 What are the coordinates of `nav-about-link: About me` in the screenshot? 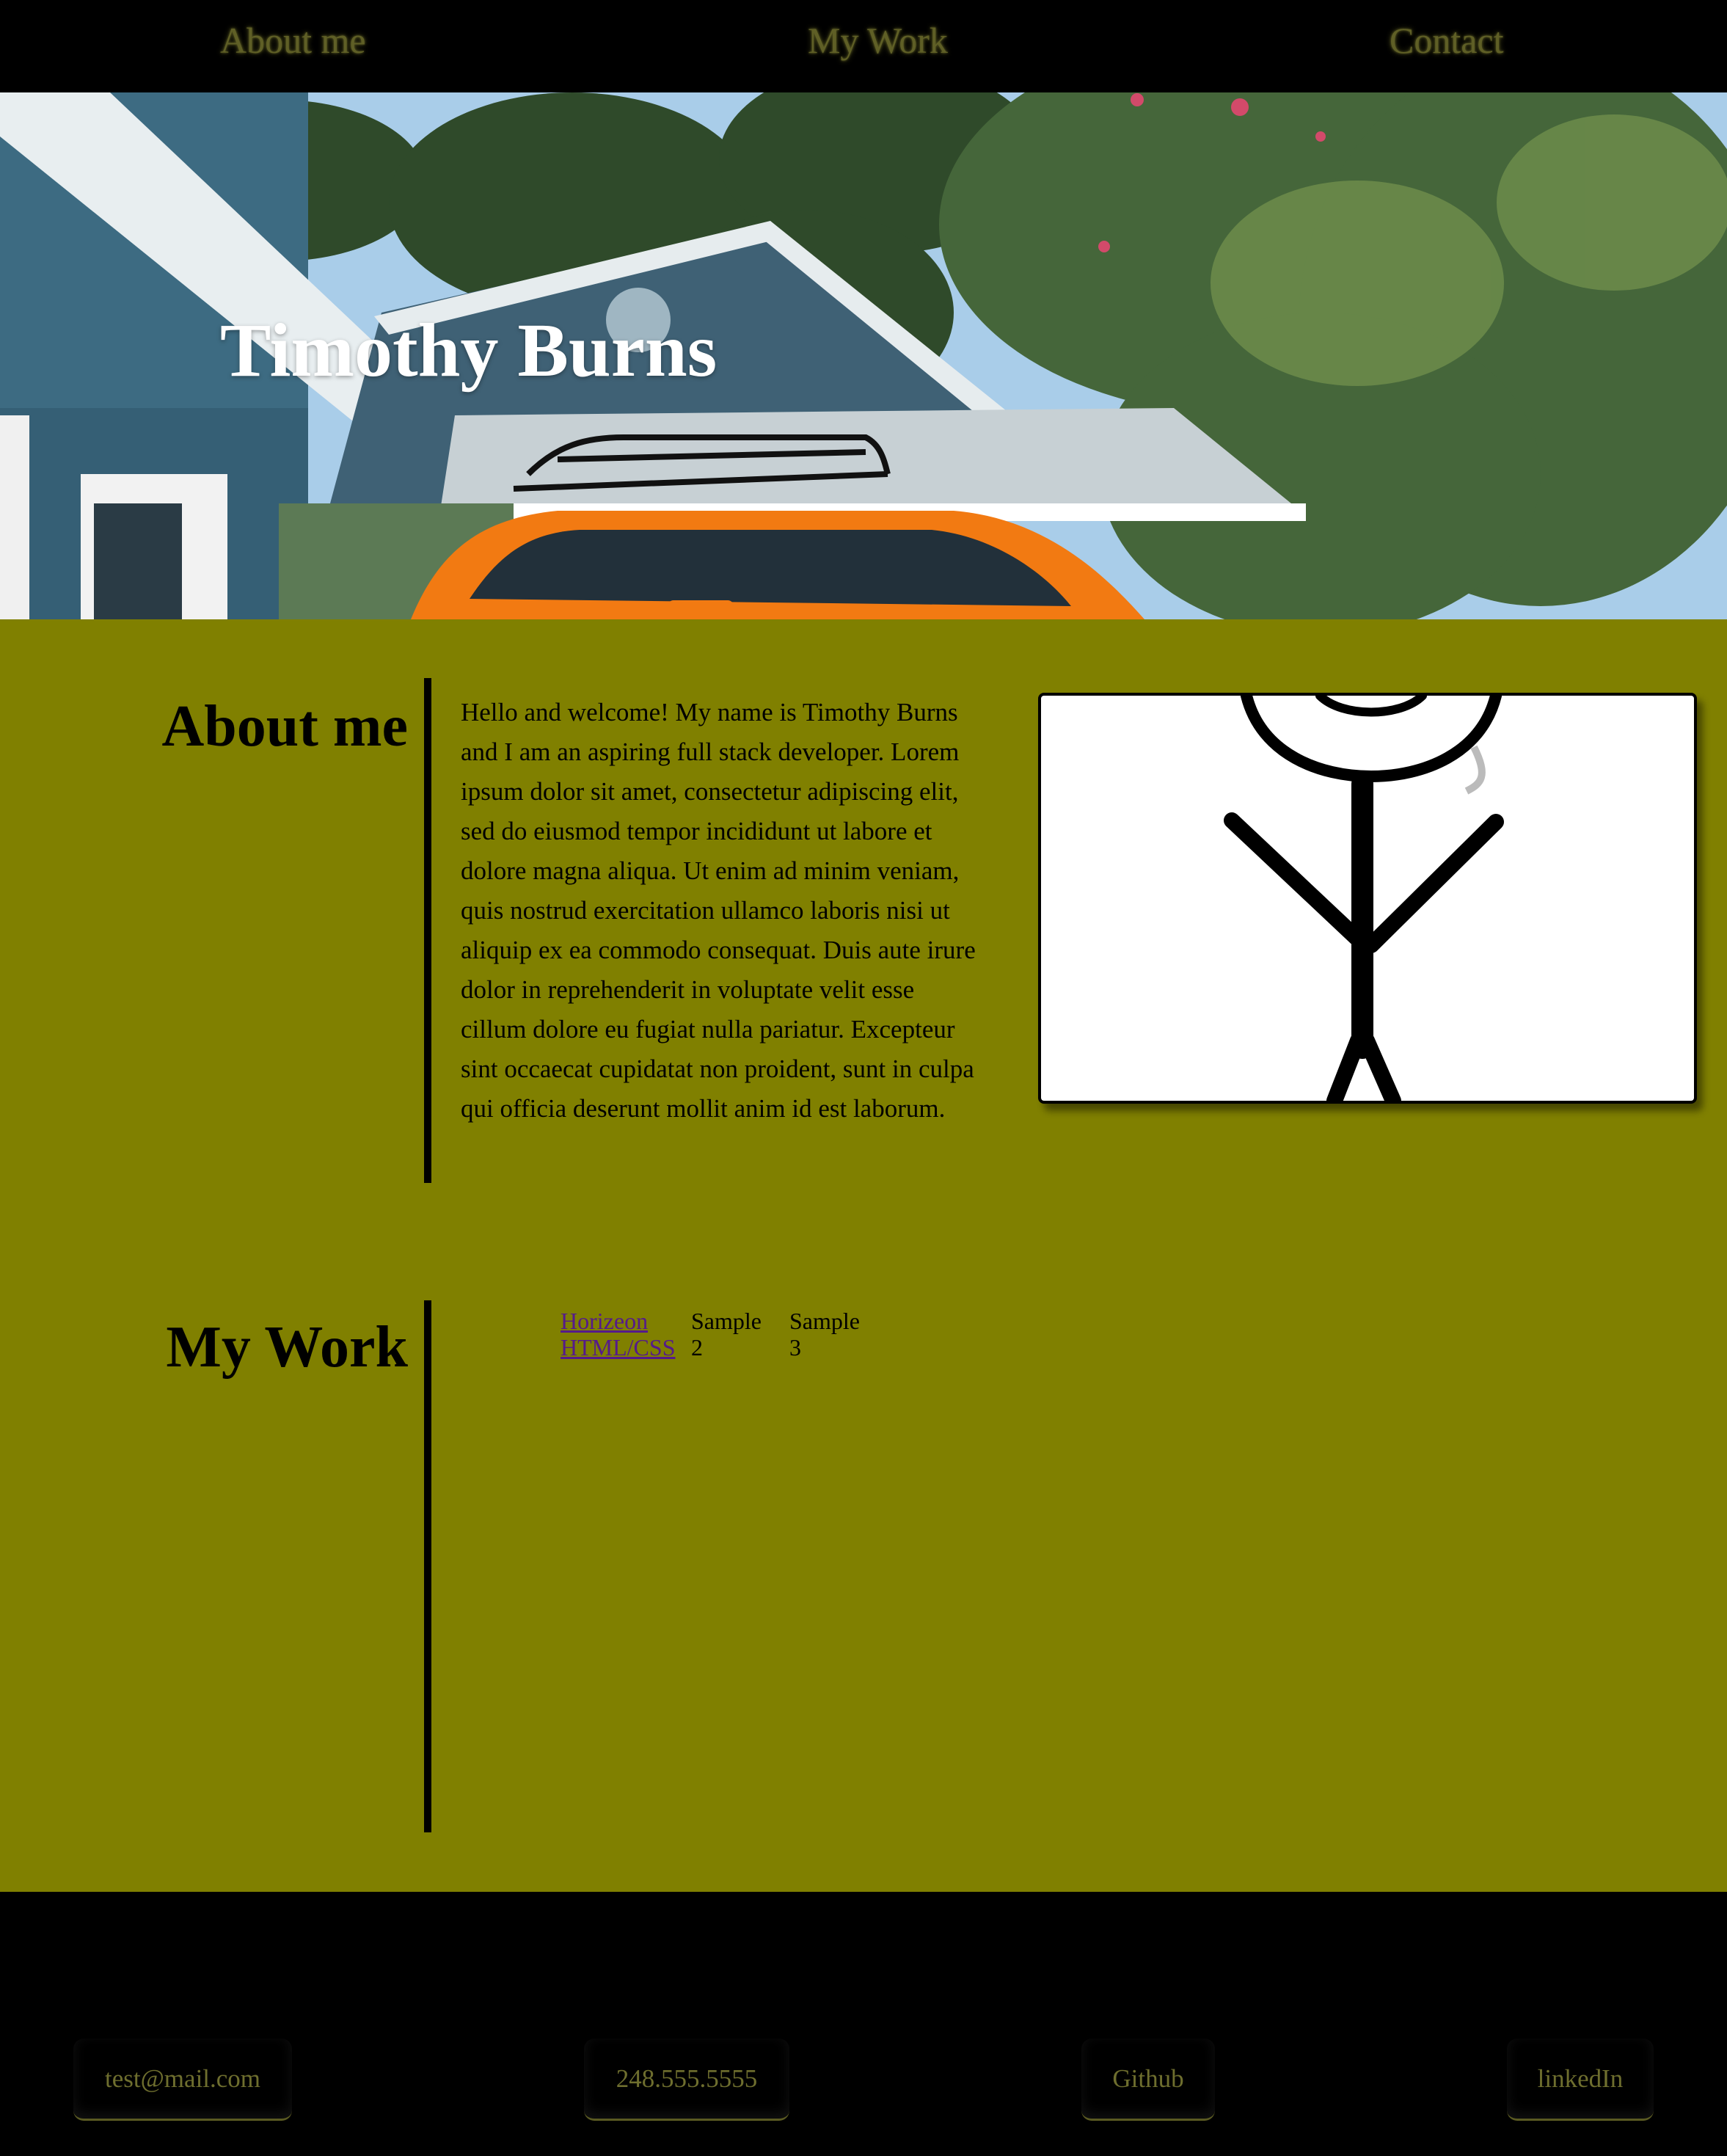 It's located at (293, 40).